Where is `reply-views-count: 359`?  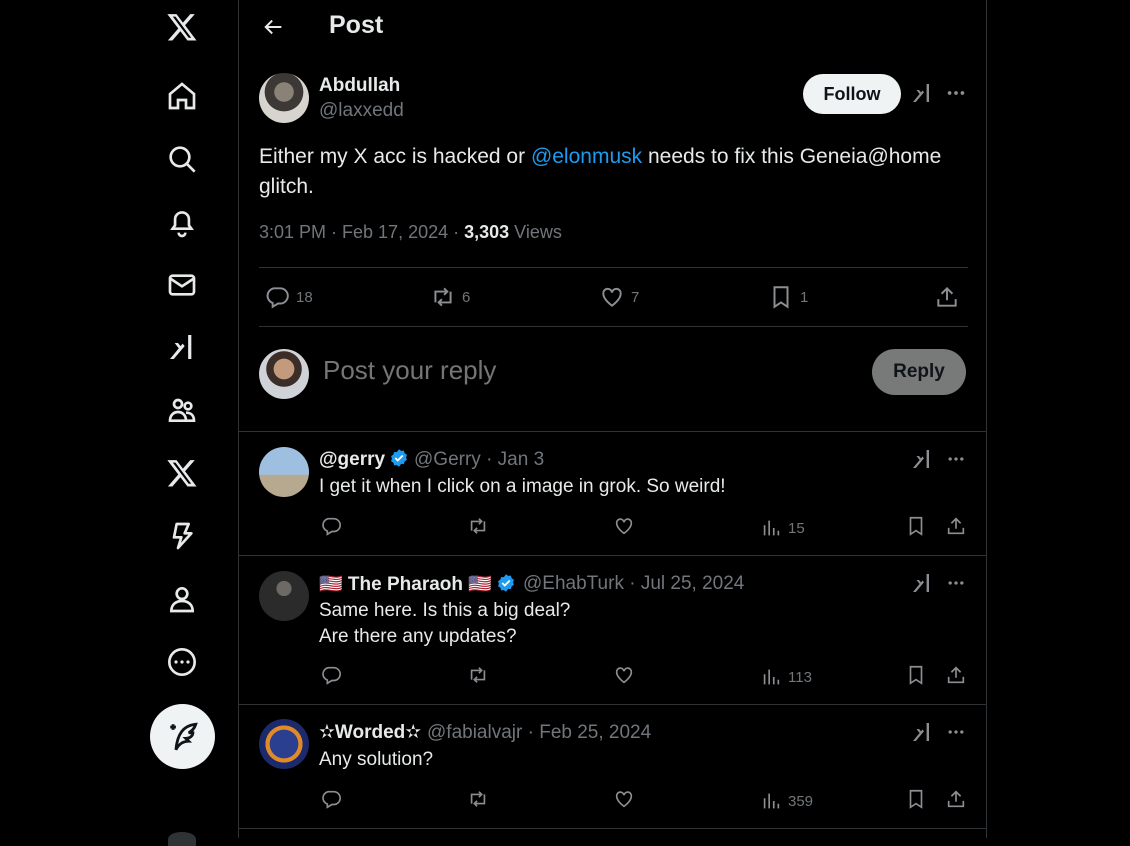 reply-views-count: 359 is located at coordinates (801, 801).